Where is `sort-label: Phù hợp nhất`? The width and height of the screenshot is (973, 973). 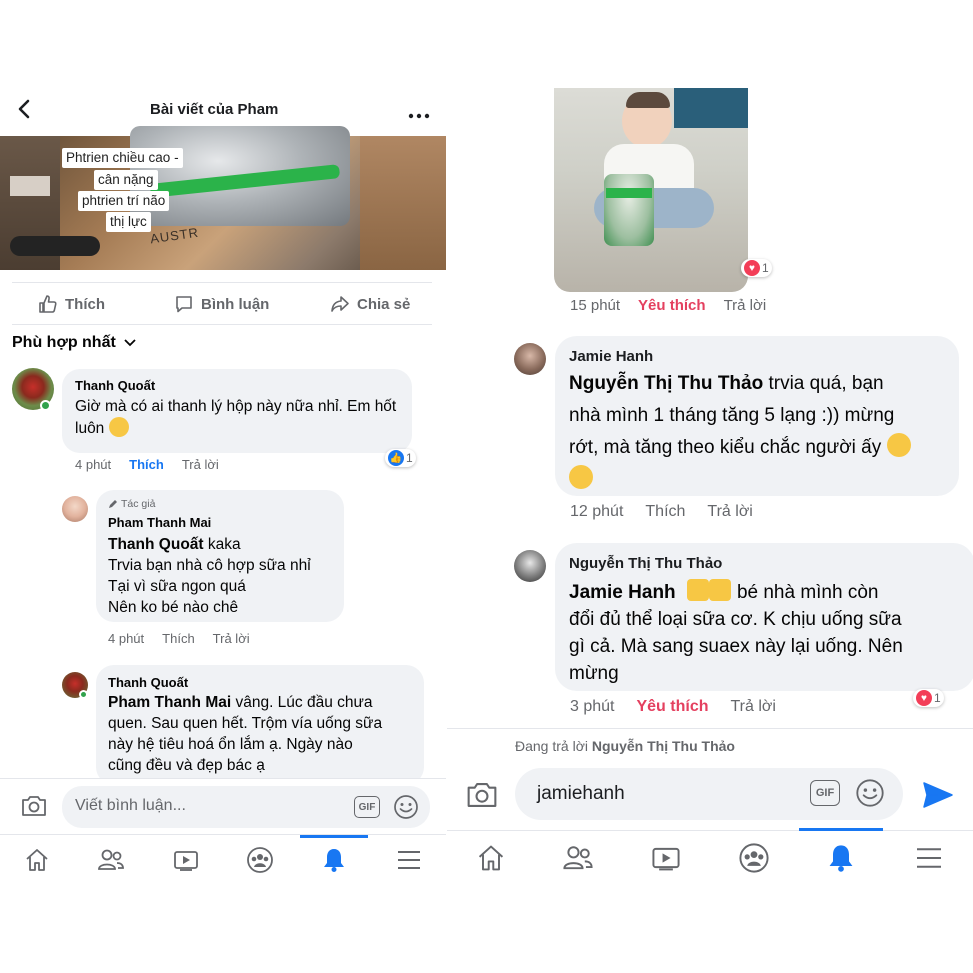 sort-label: Phù hợp nhất is located at coordinates (64, 342).